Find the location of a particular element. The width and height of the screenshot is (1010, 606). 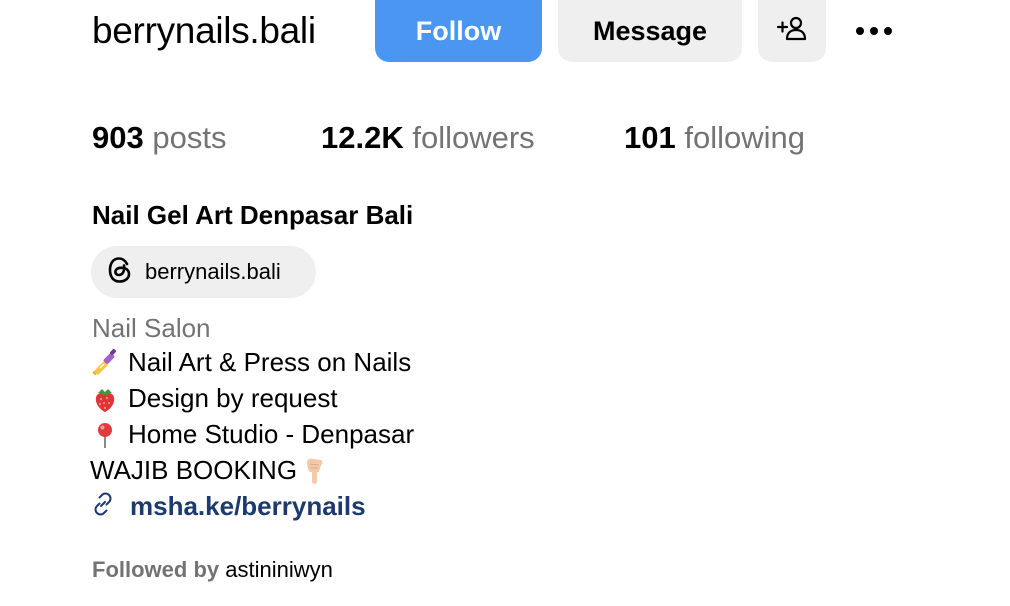

suggest-accounts-button is located at coordinates (792, 31).